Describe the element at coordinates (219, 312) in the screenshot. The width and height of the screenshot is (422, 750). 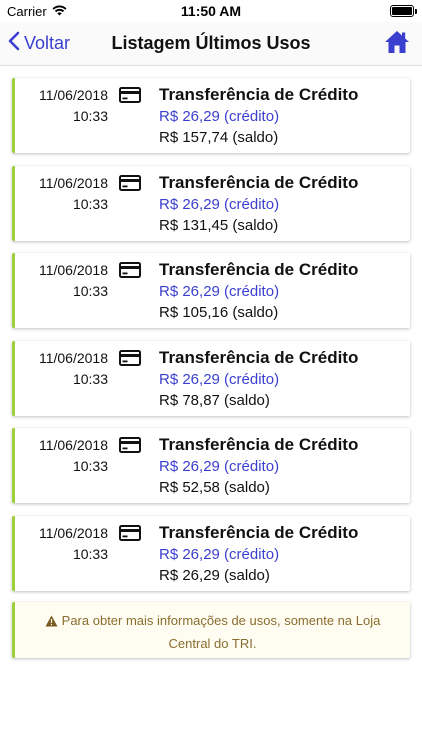
I see `entry-balance: R$ 105,16 (saldo)` at that location.